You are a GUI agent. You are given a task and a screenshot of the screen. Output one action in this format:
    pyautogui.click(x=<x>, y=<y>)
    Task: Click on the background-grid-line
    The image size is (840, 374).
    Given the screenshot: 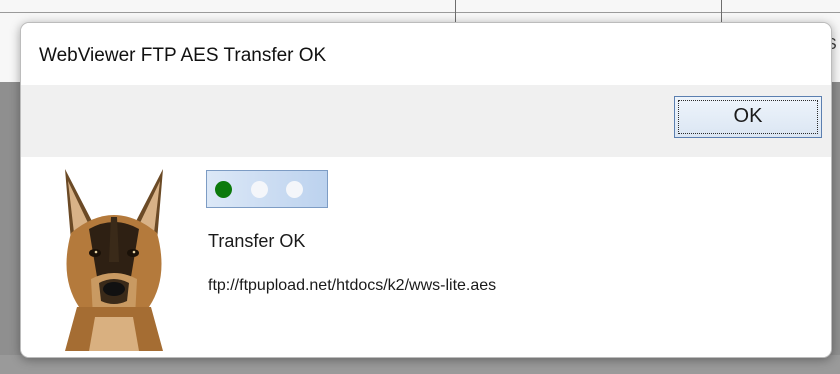 What is the action you would take?
    pyautogui.click(x=420, y=12)
    